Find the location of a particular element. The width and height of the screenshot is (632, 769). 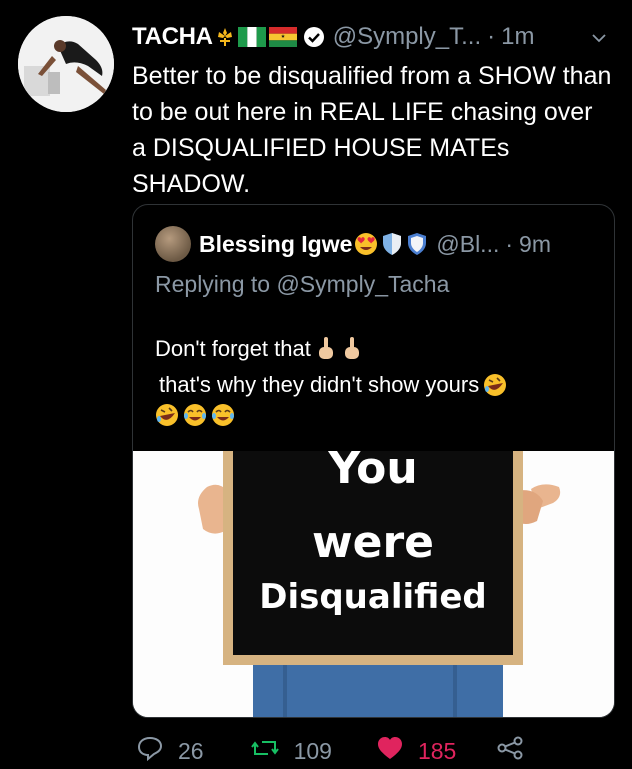

quoted-text-line-2: that's why they didn't show yours is located at coordinates (319, 384).